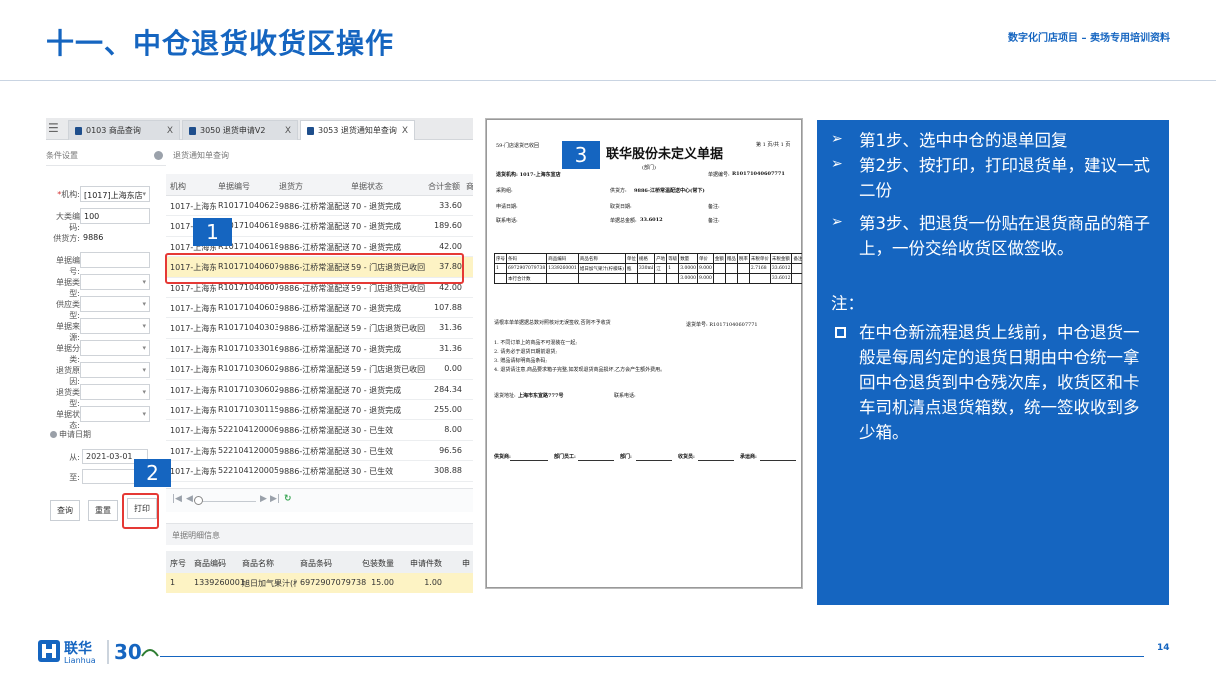 Image resolution: width=1216 pixels, height=685 pixels. What do you see at coordinates (1004, 178) in the screenshot?
I see `step-2: 第2步、按打印，打印退货单，建议一式二份` at bounding box center [1004, 178].